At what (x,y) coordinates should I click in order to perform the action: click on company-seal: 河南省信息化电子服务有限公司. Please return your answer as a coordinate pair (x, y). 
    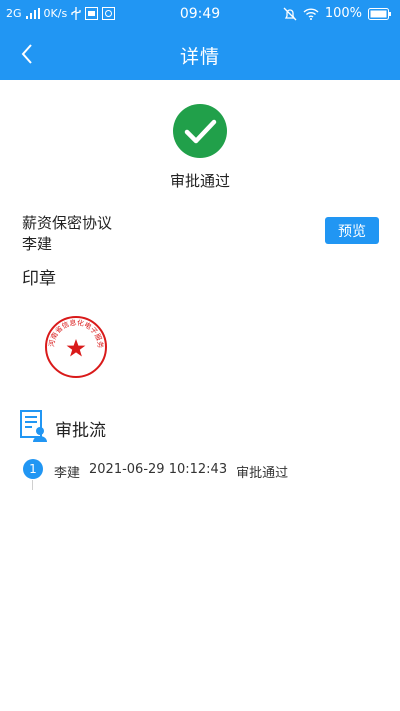
    Looking at the image, I should click on (74, 343).